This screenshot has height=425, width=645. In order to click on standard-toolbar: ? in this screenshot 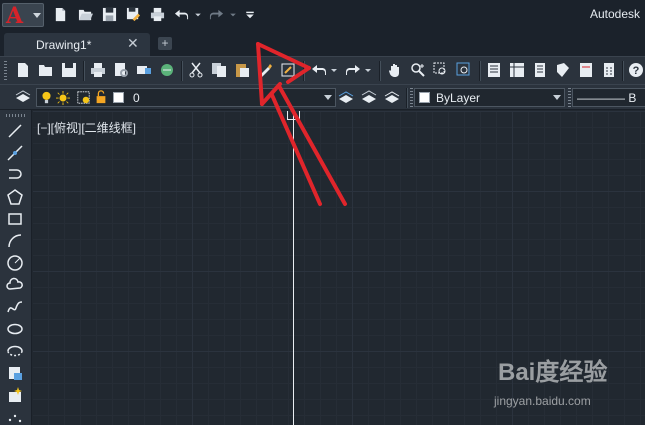, I will do `click(322, 70)`.